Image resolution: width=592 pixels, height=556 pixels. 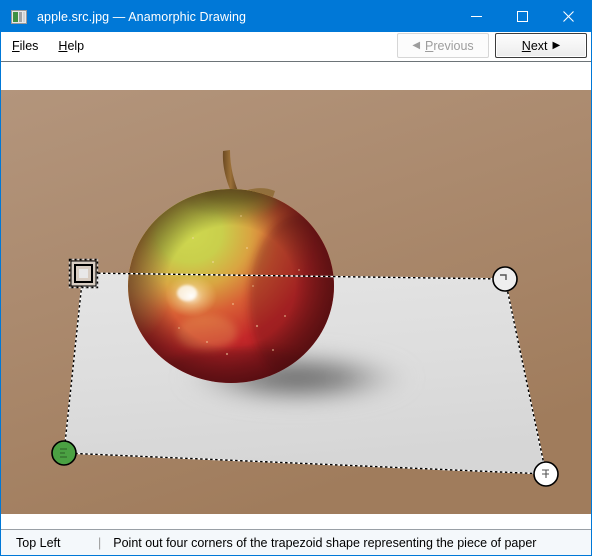 I want to click on next-button-label: ext, so click(x=539, y=45).